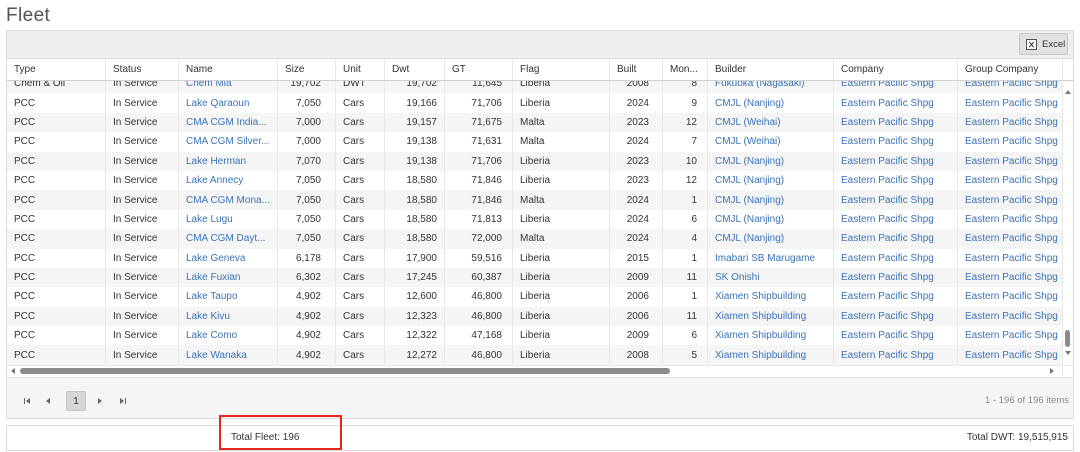 The height and width of the screenshot is (452, 1080). What do you see at coordinates (208, 316) in the screenshot?
I see `name-link: Lake Kivu` at bounding box center [208, 316].